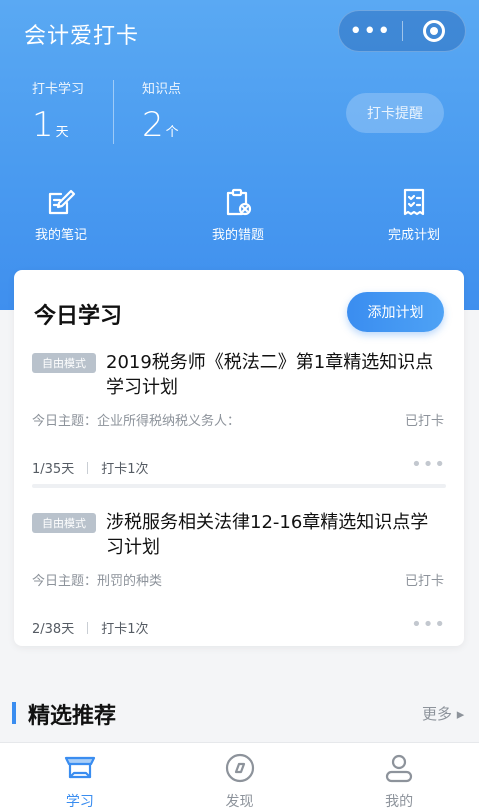 Image resolution: width=479 pixels, height=812 pixels. What do you see at coordinates (370, 31) in the screenshot?
I see `more-menu-button: •••` at bounding box center [370, 31].